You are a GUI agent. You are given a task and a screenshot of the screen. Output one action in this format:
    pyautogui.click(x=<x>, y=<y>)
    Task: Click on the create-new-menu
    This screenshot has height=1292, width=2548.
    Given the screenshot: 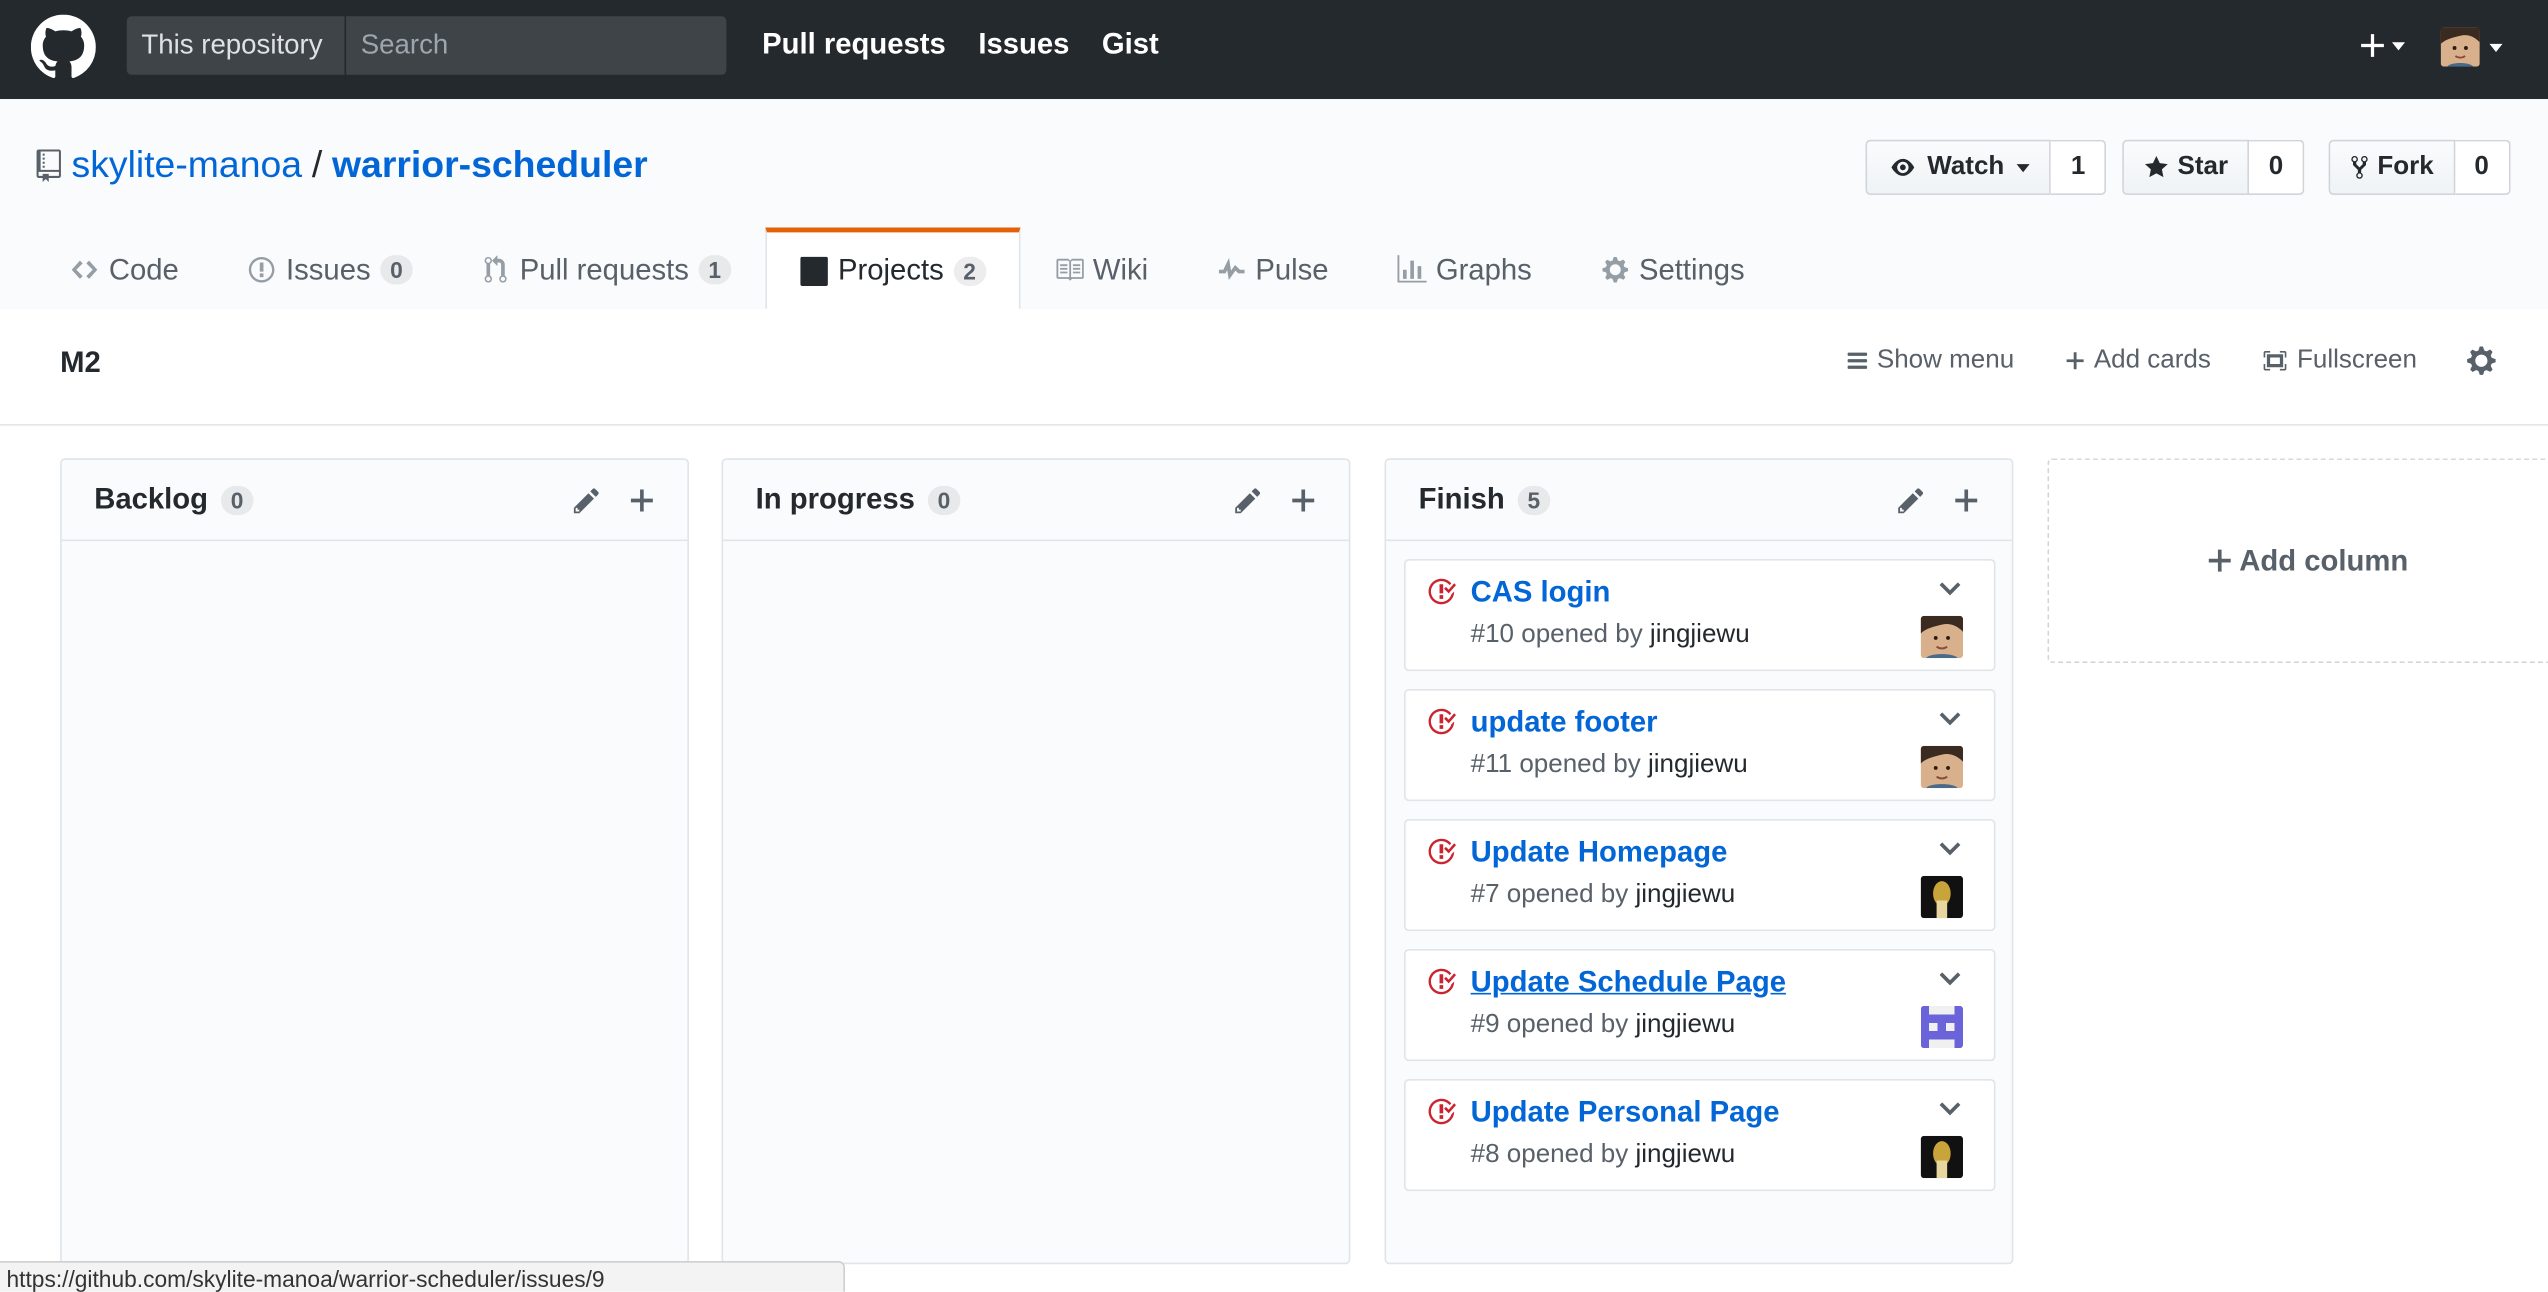 What is the action you would take?
    pyautogui.click(x=2386, y=45)
    